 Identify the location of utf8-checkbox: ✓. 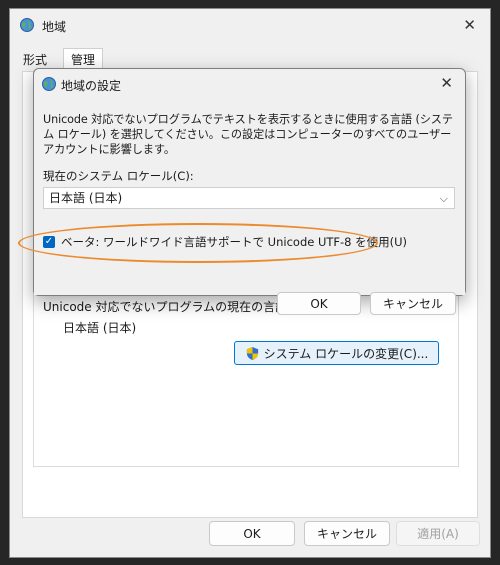
(49, 242).